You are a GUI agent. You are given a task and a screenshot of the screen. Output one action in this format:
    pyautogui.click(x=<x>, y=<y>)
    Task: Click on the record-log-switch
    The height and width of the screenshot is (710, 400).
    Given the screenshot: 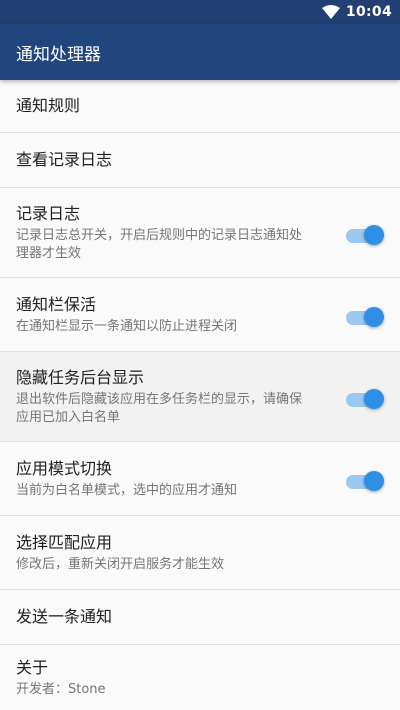 What is the action you would take?
    pyautogui.click(x=365, y=234)
    